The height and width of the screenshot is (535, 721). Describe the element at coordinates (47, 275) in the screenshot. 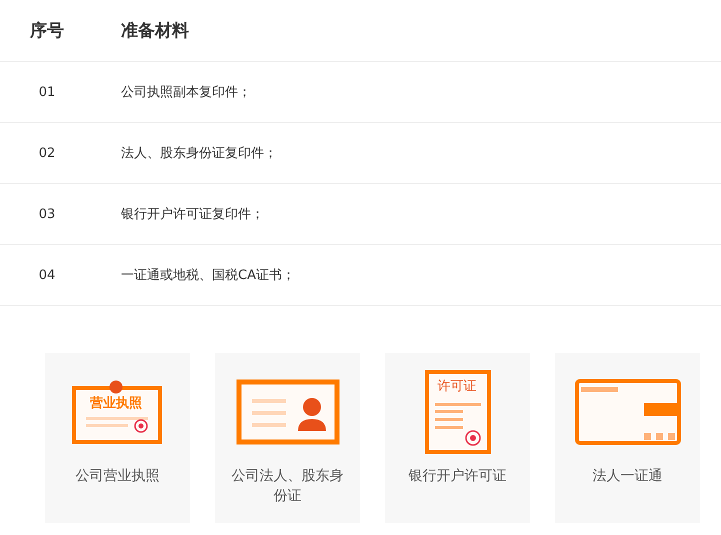

I see `row-number: 04` at that location.